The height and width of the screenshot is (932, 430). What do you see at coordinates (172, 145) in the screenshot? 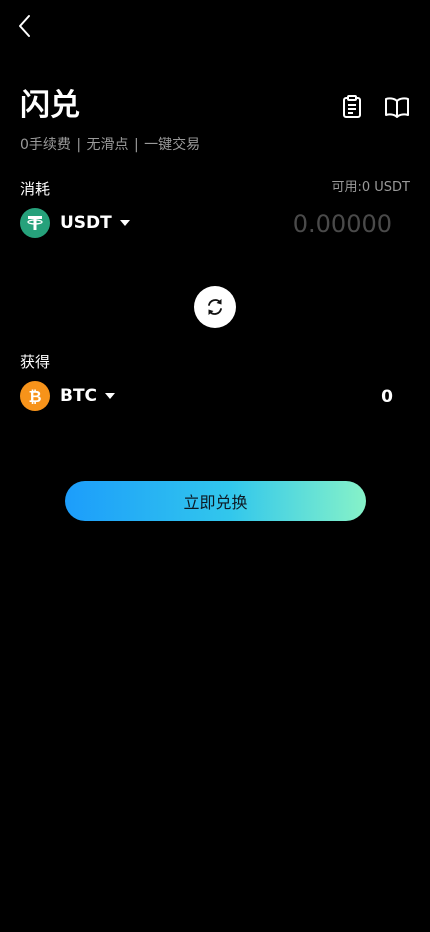
I see `feature-one-click: 一键交易` at bounding box center [172, 145].